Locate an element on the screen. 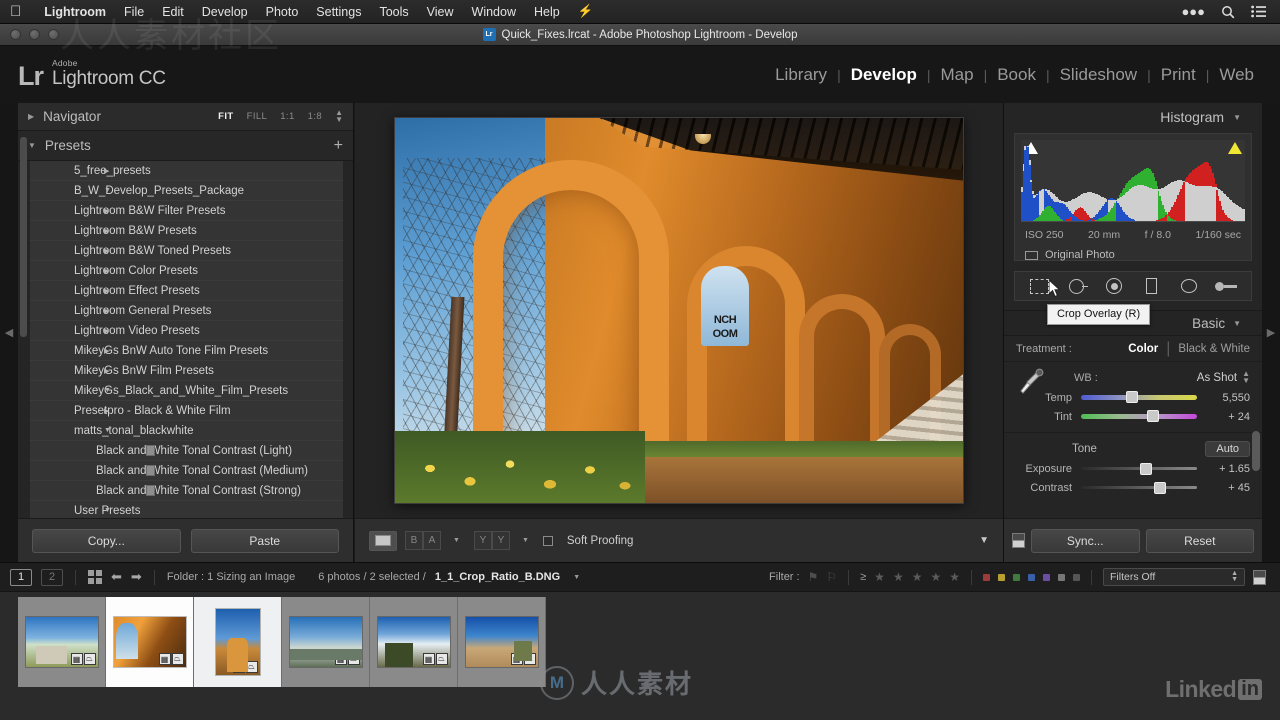  reset-button: Reset is located at coordinates (1199, 540).